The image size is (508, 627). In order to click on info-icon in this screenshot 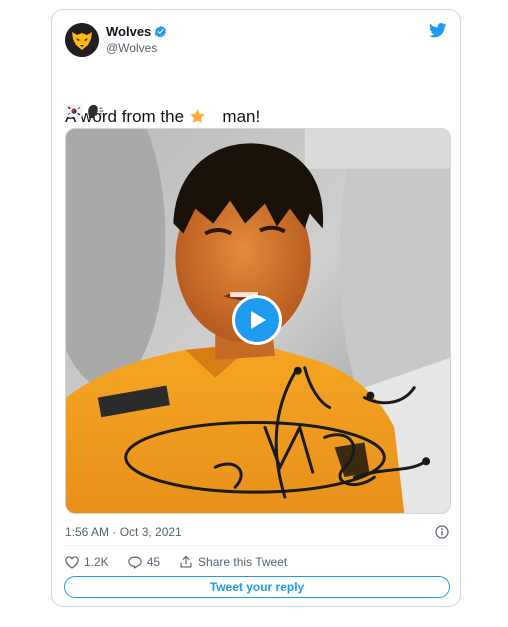, I will do `click(442, 532)`.